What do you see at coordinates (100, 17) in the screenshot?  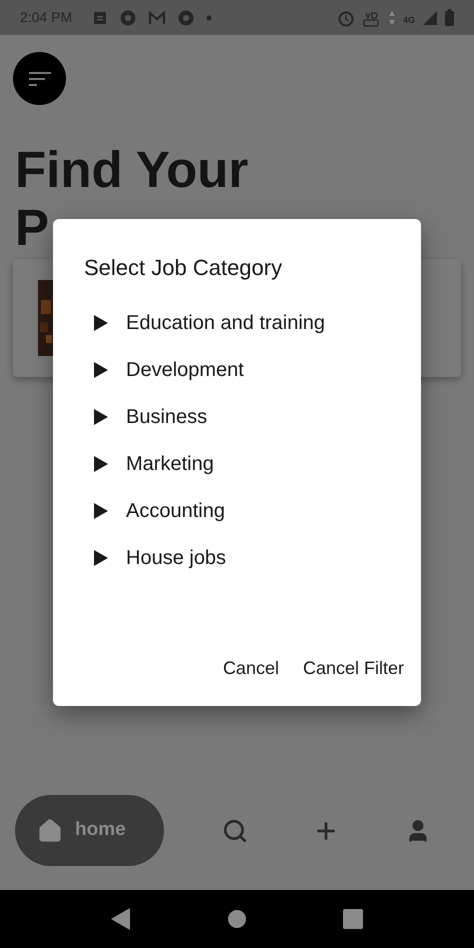 I see `notification-icon` at bounding box center [100, 17].